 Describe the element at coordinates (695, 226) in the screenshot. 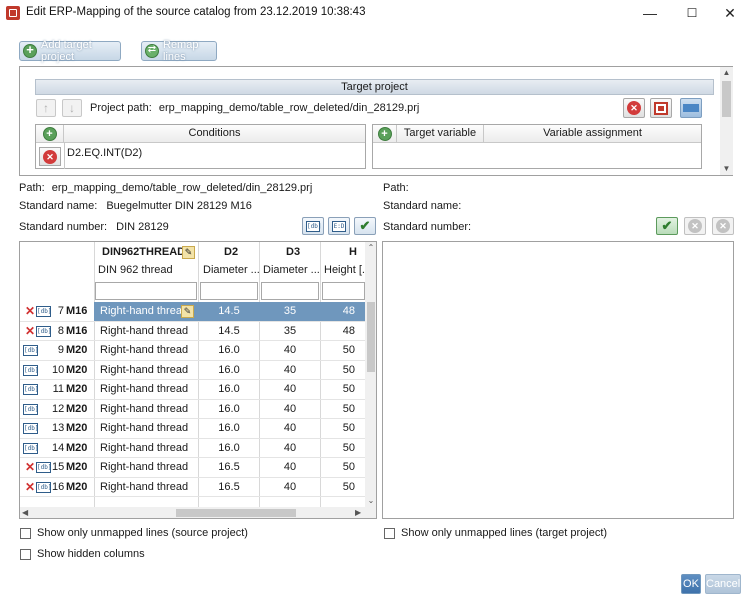

I see `remove-mapping-button: ✕` at that location.